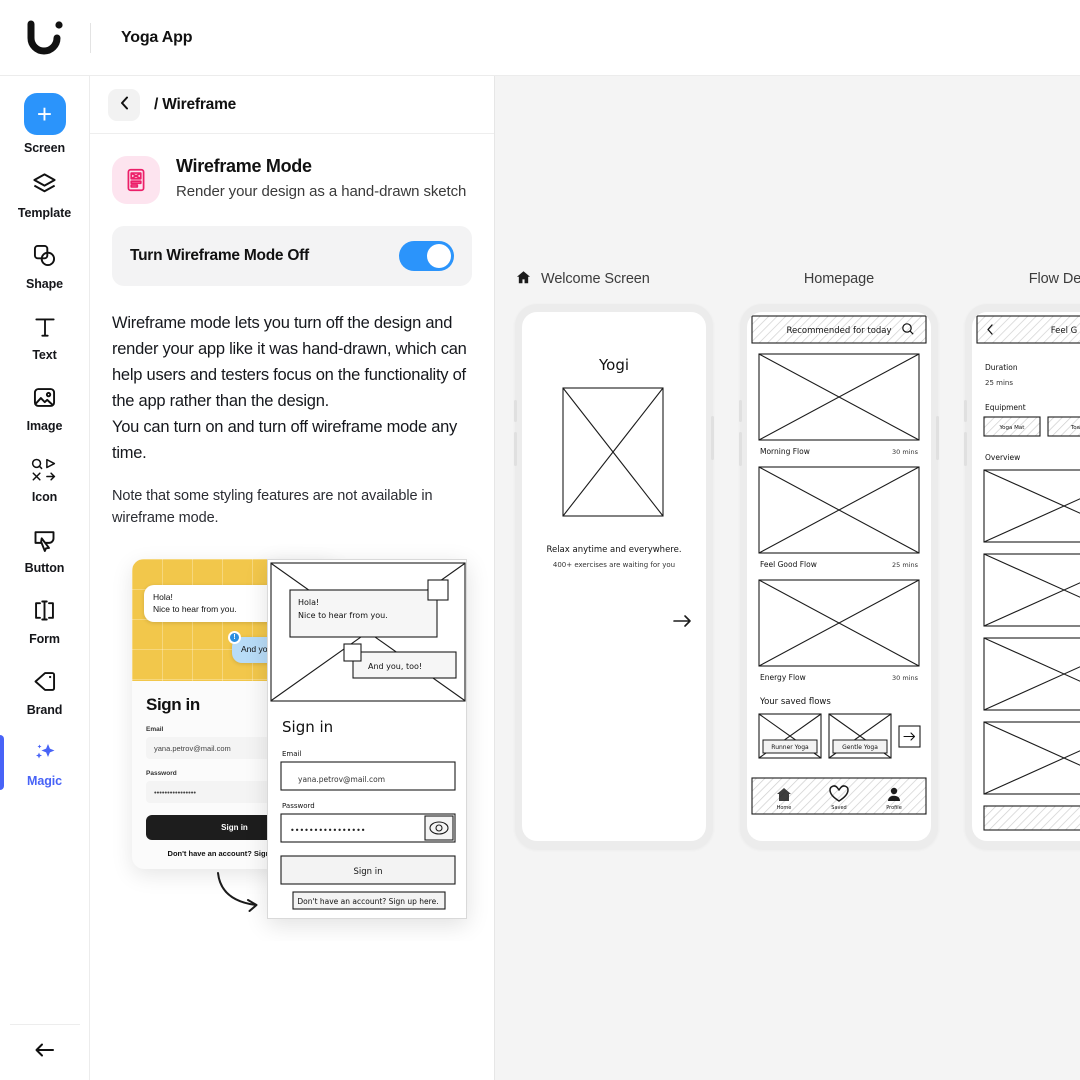  I want to click on card-title: Morning Flow, so click(785, 451).